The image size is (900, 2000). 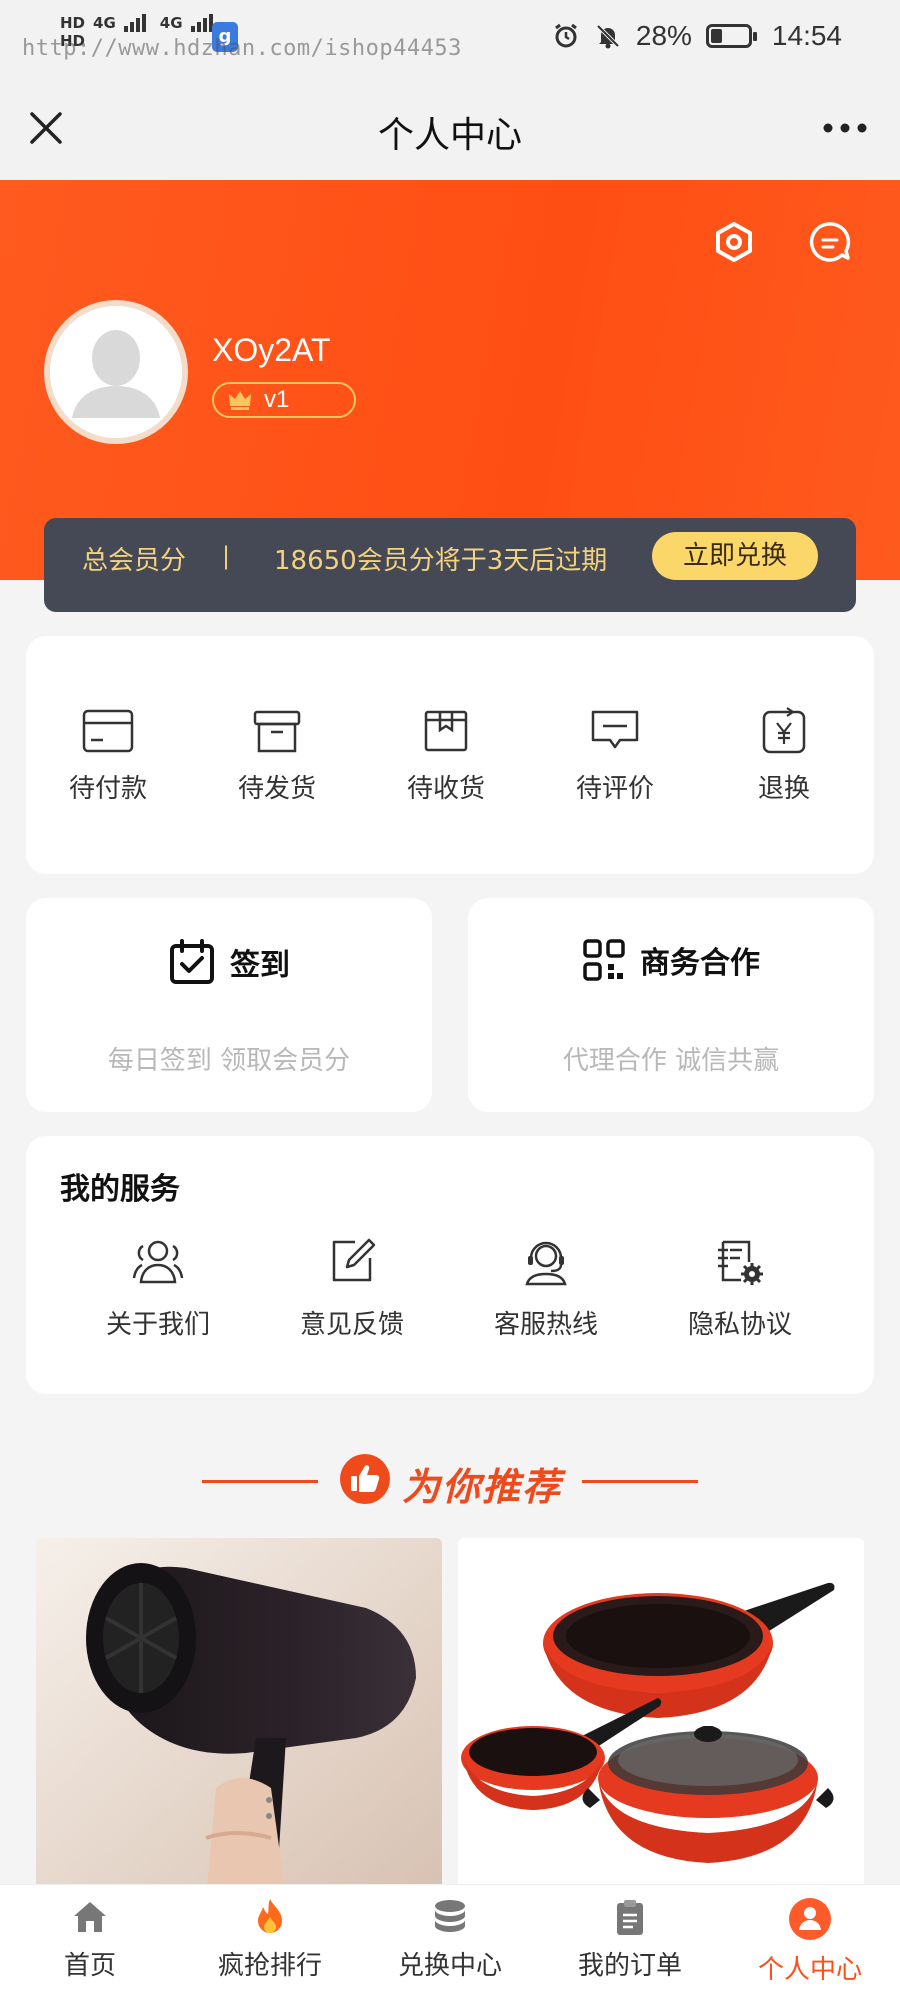 I want to click on tab-label: 个人中心, so click(x=809, y=1970).